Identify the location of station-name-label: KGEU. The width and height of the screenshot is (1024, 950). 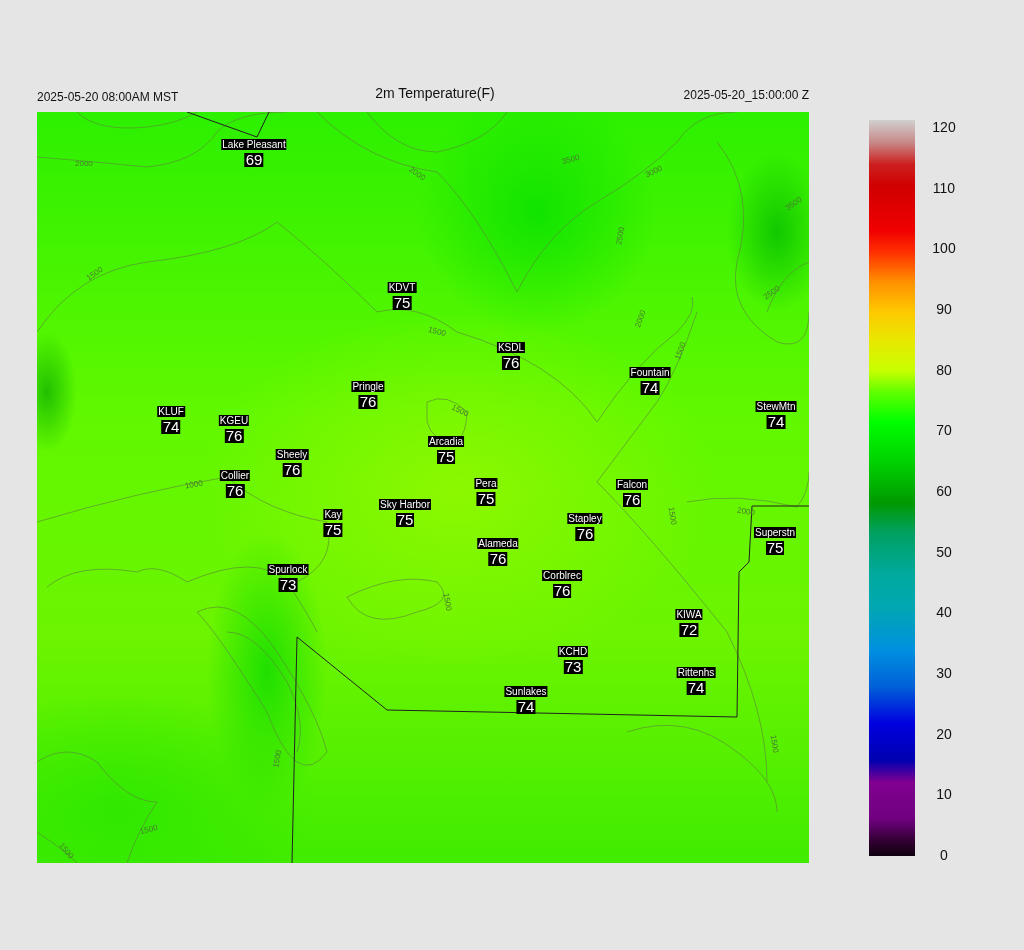
(234, 420).